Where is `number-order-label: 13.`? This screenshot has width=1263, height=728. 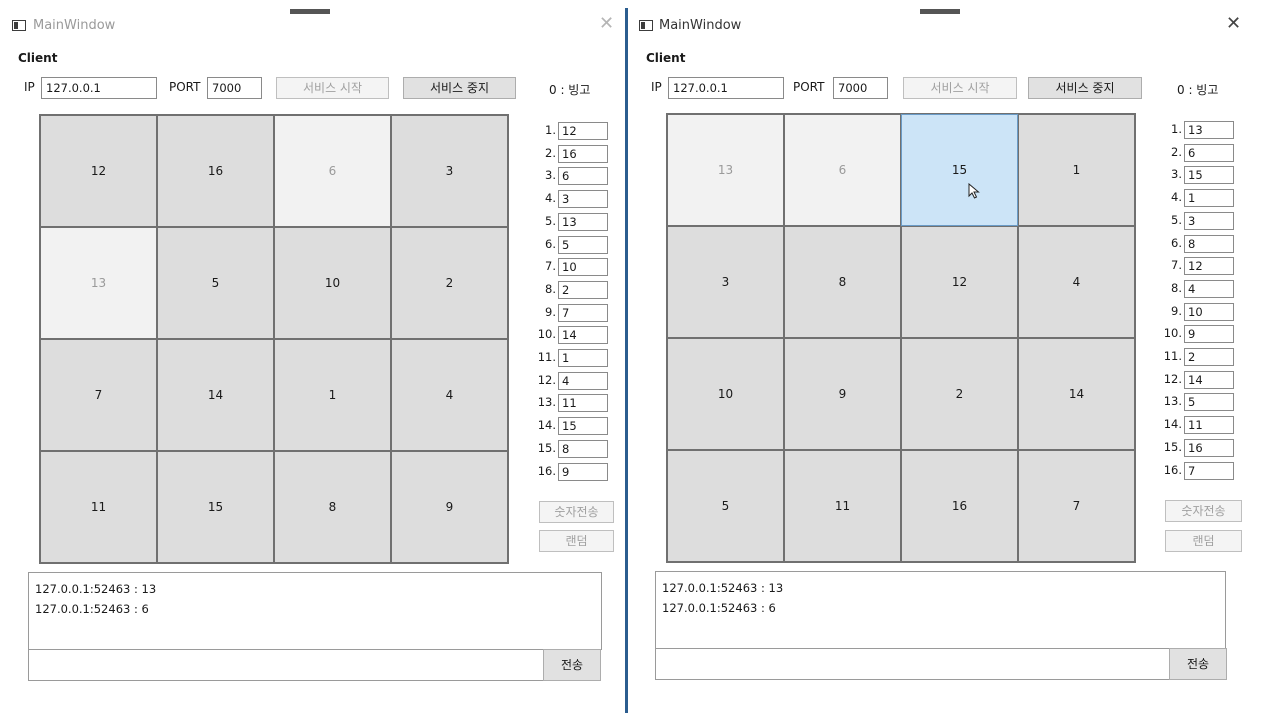 number-order-label: 13. is located at coordinates (546, 402).